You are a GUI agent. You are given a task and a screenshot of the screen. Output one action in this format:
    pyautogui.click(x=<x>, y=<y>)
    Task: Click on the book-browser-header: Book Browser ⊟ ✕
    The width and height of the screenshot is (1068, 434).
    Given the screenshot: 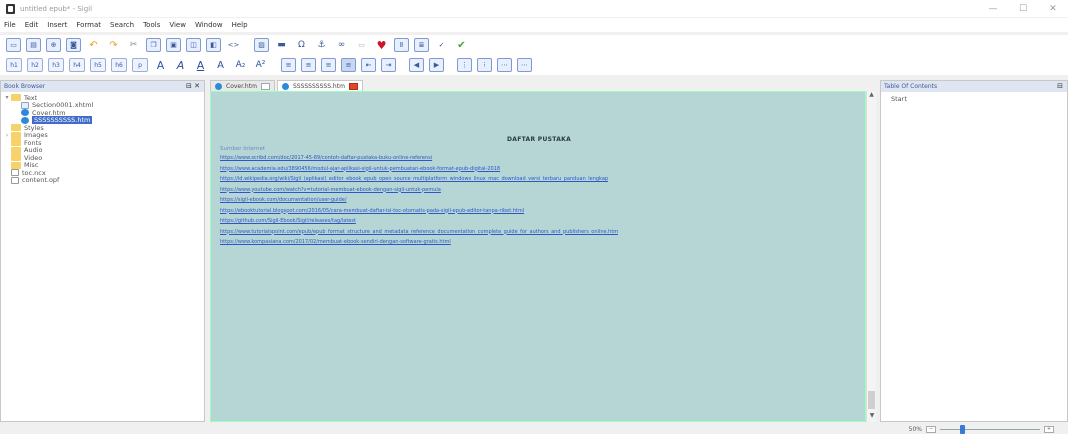 What is the action you would take?
    pyautogui.click(x=102, y=86)
    